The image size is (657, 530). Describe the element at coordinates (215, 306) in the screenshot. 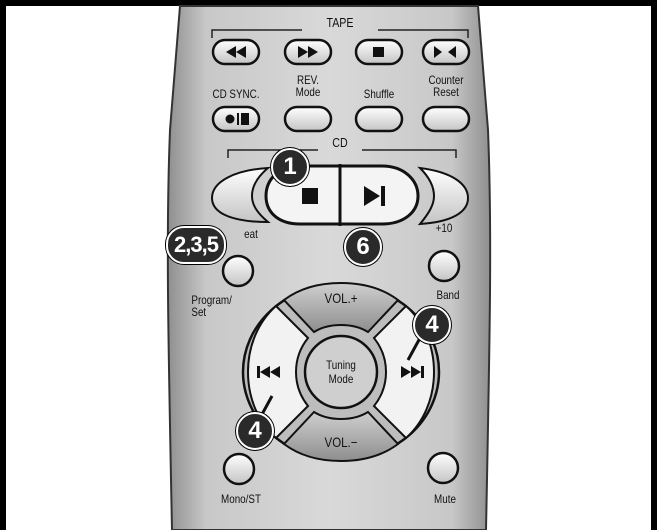

I see `program-set-label: Program/ Set` at that location.